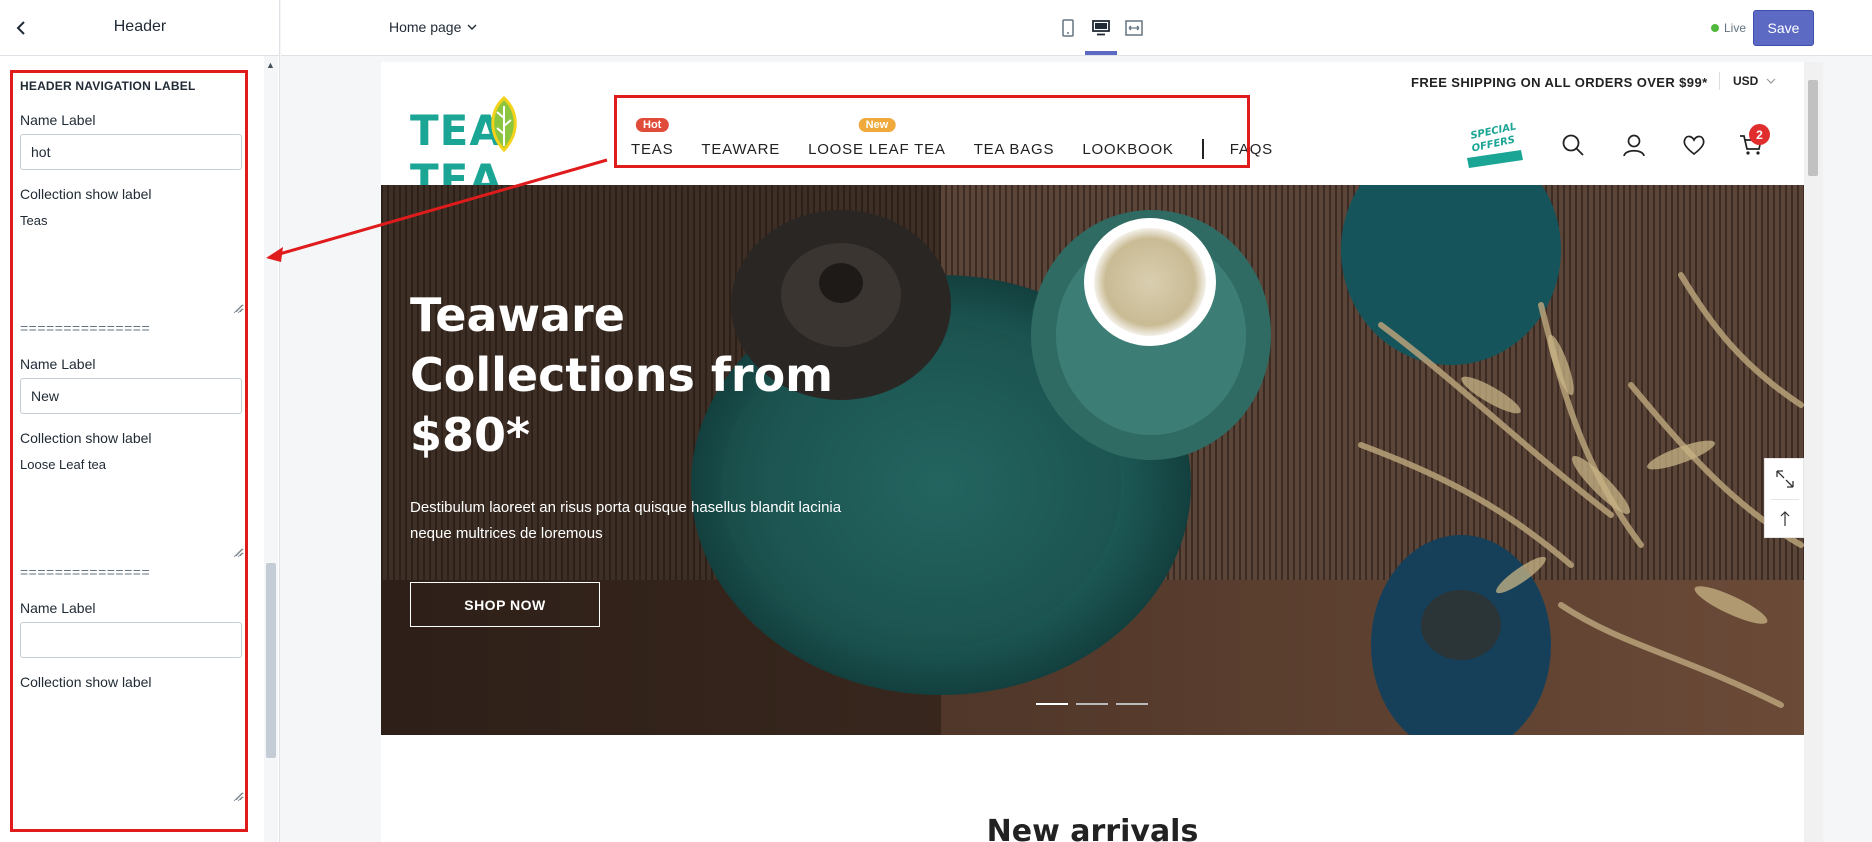 The width and height of the screenshot is (1872, 842). I want to click on expand-icon, so click(1785, 479).